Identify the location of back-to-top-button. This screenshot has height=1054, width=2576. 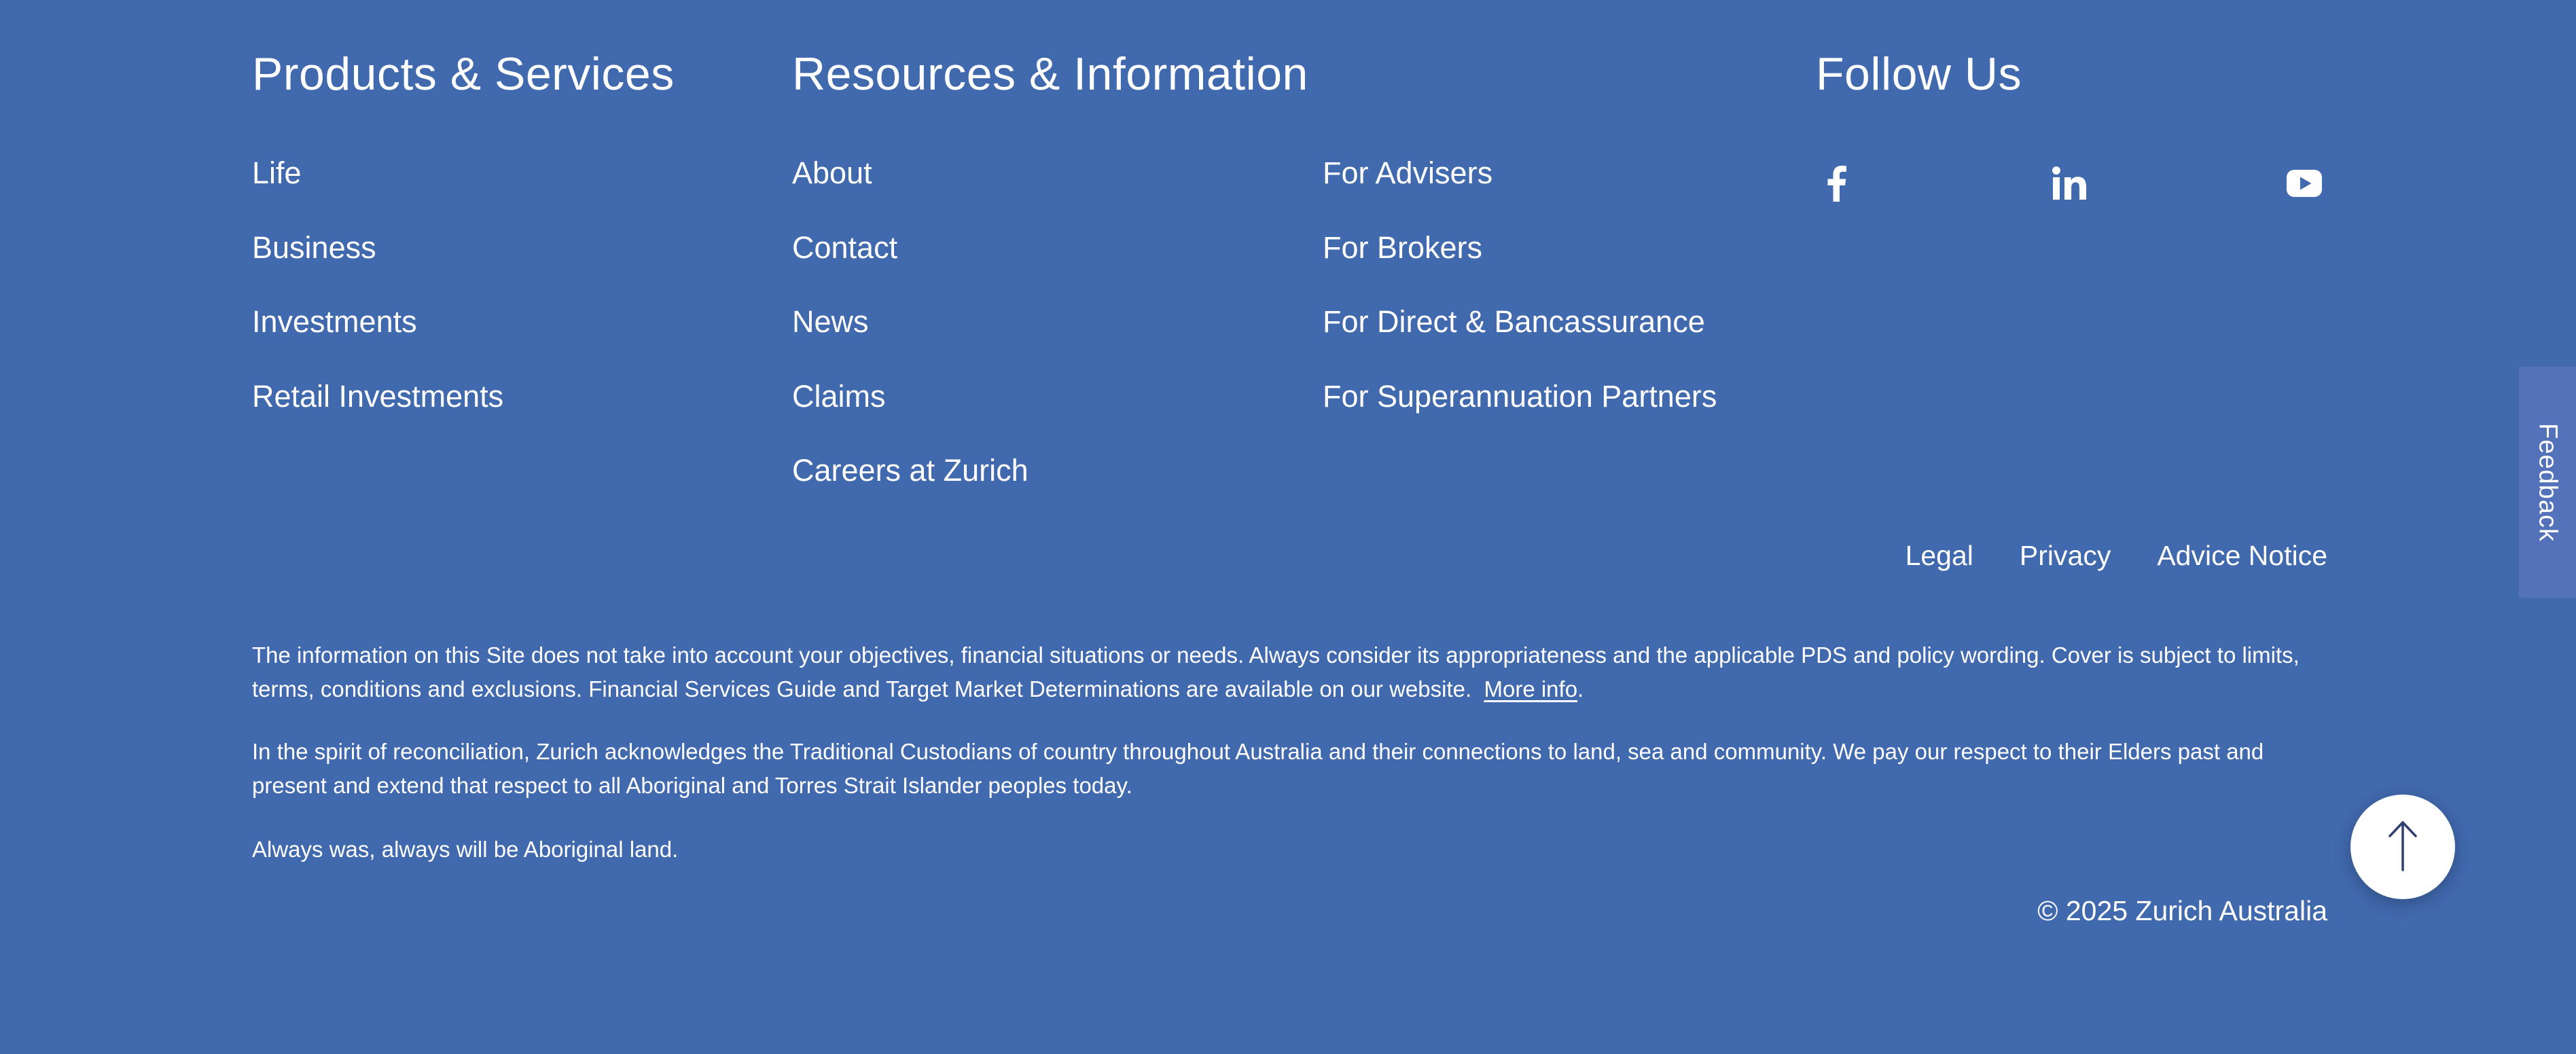
(2402, 847).